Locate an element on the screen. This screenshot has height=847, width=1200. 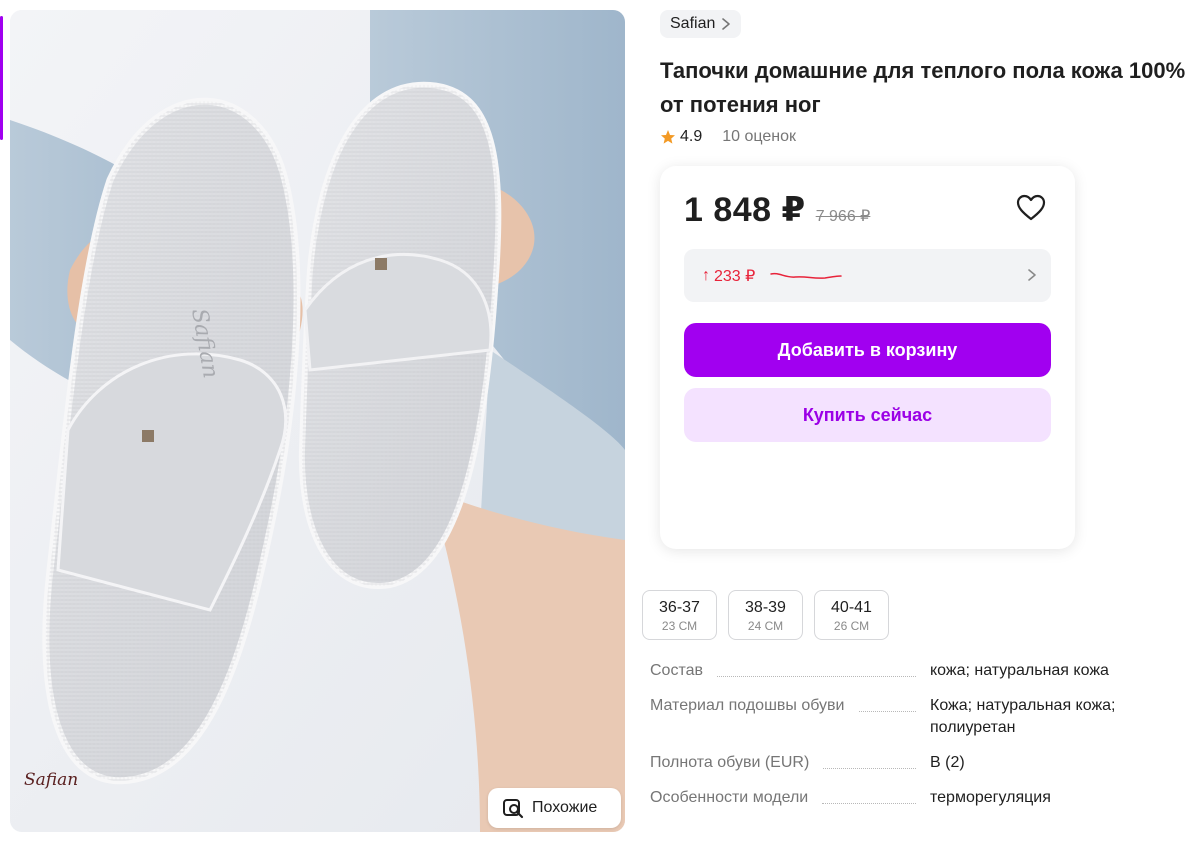
size-option-40-41: 40-41 26 СМ is located at coordinates (851, 615).